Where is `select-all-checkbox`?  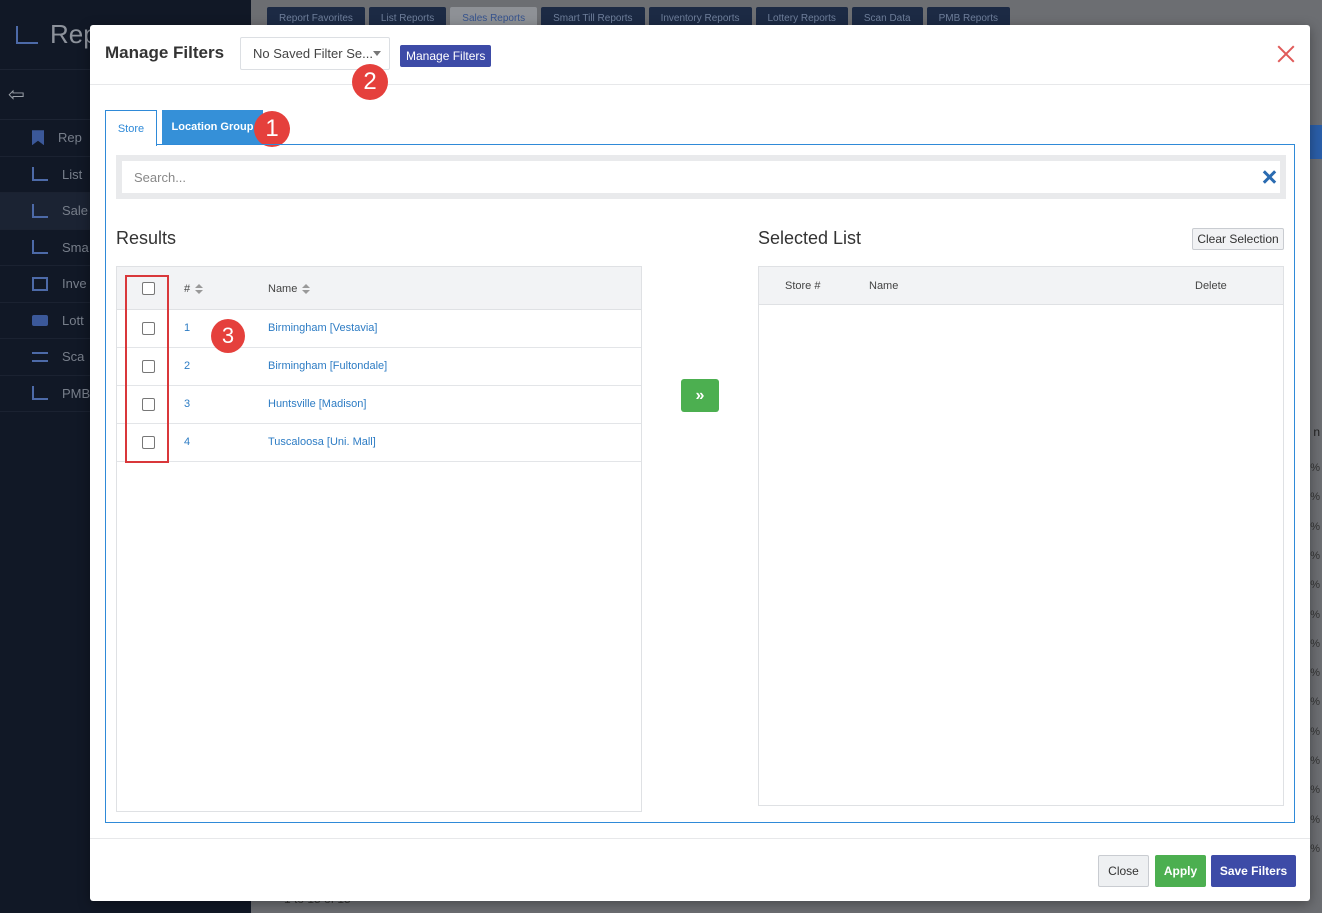
select-all-checkbox is located at coordinates (148, 288).